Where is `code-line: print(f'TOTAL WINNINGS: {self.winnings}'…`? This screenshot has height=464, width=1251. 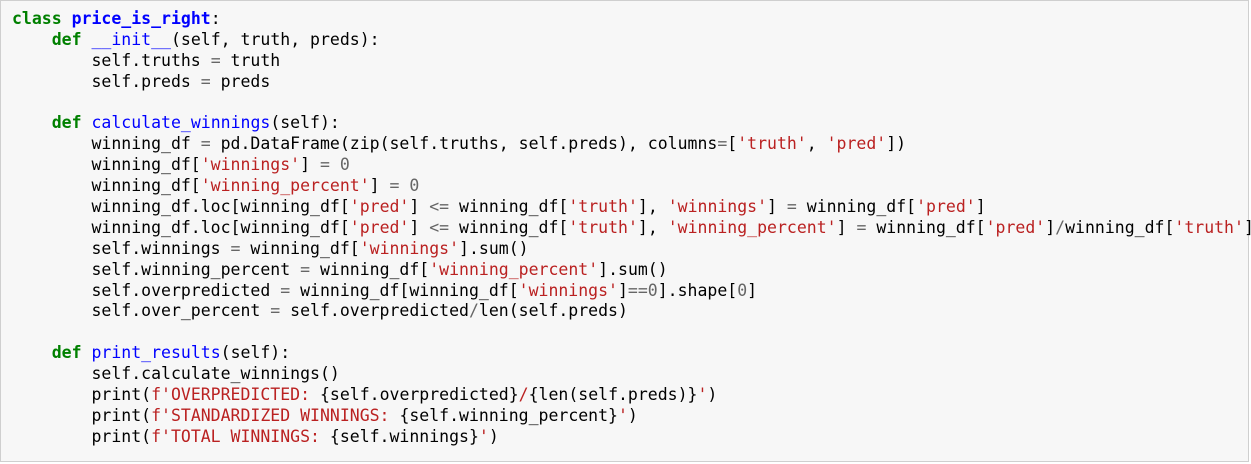 code-line: print(f'TOTAL WINNINGS: {self.winnings}'… is located at coordinates (631, 437).